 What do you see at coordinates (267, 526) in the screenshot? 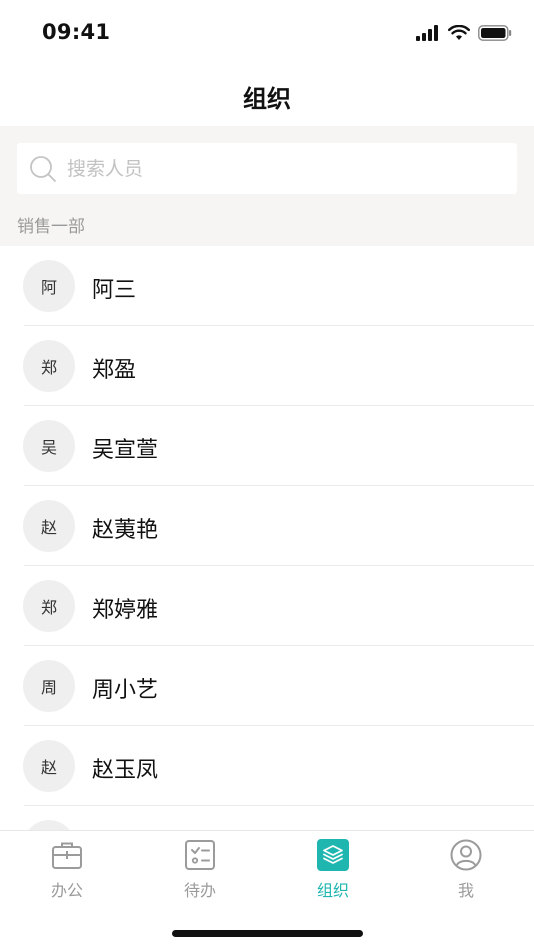
I see `contact-item: 赵 赵荑艳` at bounding box center [267, 526].